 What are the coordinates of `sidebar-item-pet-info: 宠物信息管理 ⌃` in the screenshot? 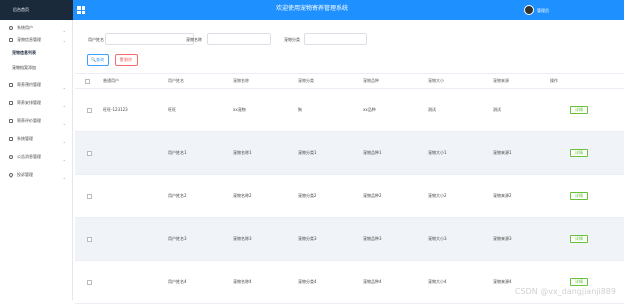 It's located at (36, 40).